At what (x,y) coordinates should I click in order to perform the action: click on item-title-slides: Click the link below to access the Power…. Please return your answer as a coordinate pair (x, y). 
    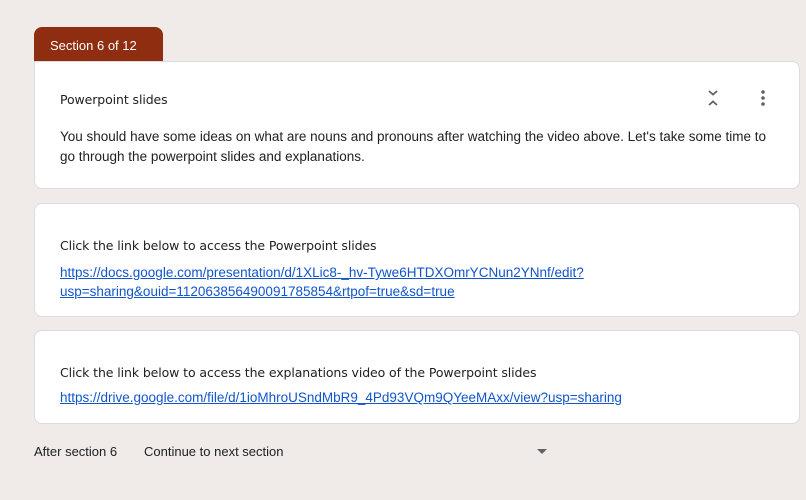
    Looking at the image, I should click on (218, 245).